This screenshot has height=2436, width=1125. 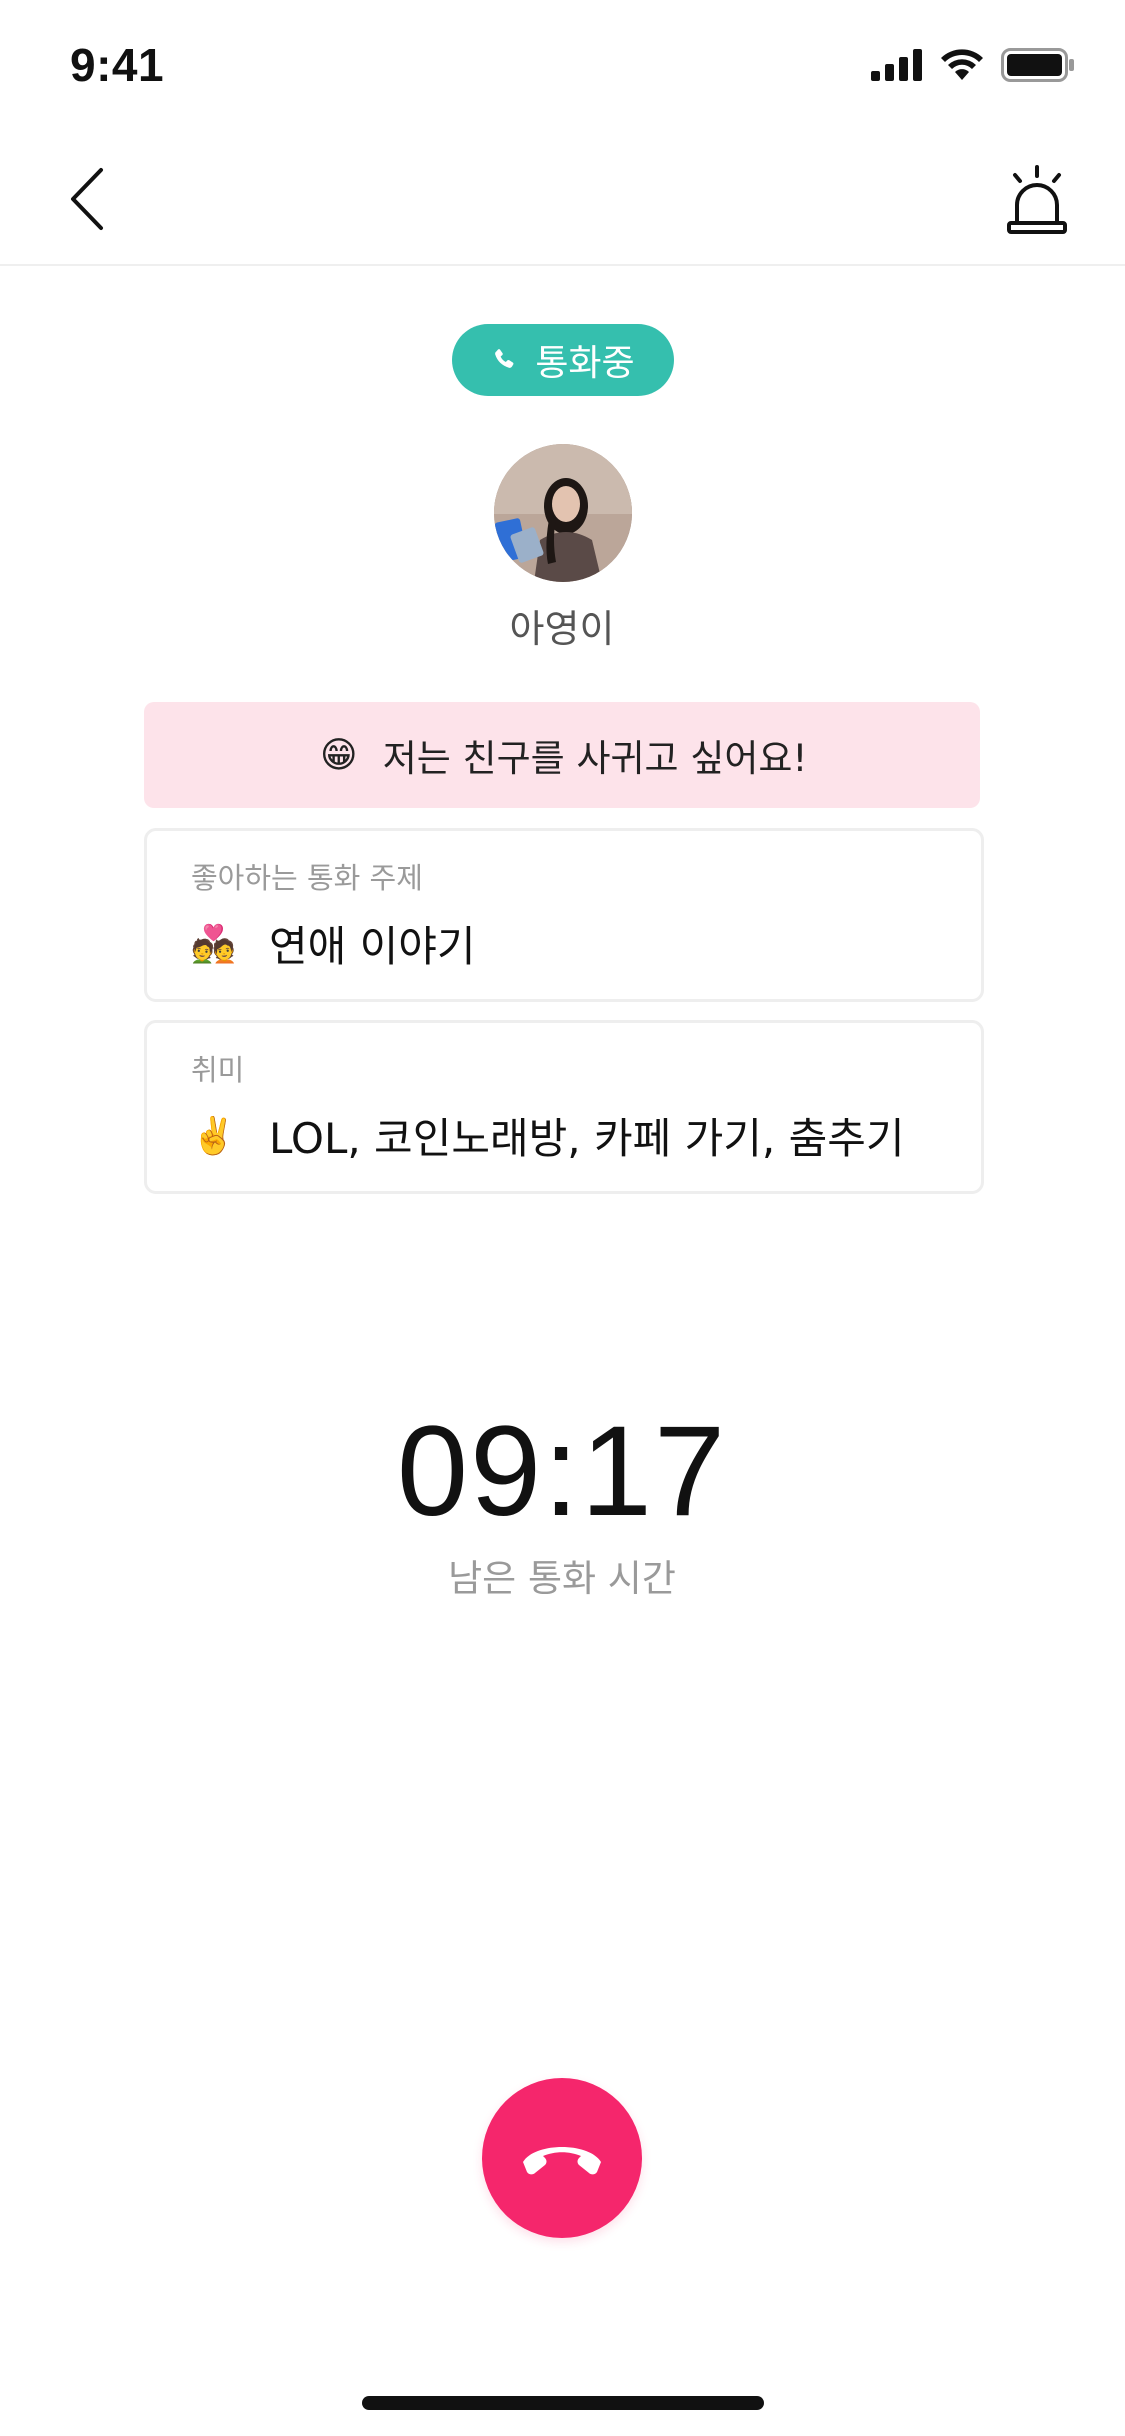 What do you see at coordinates (962, 64) in the screenshot?
I see `wifi-icon` at bounding box center [962, 64].